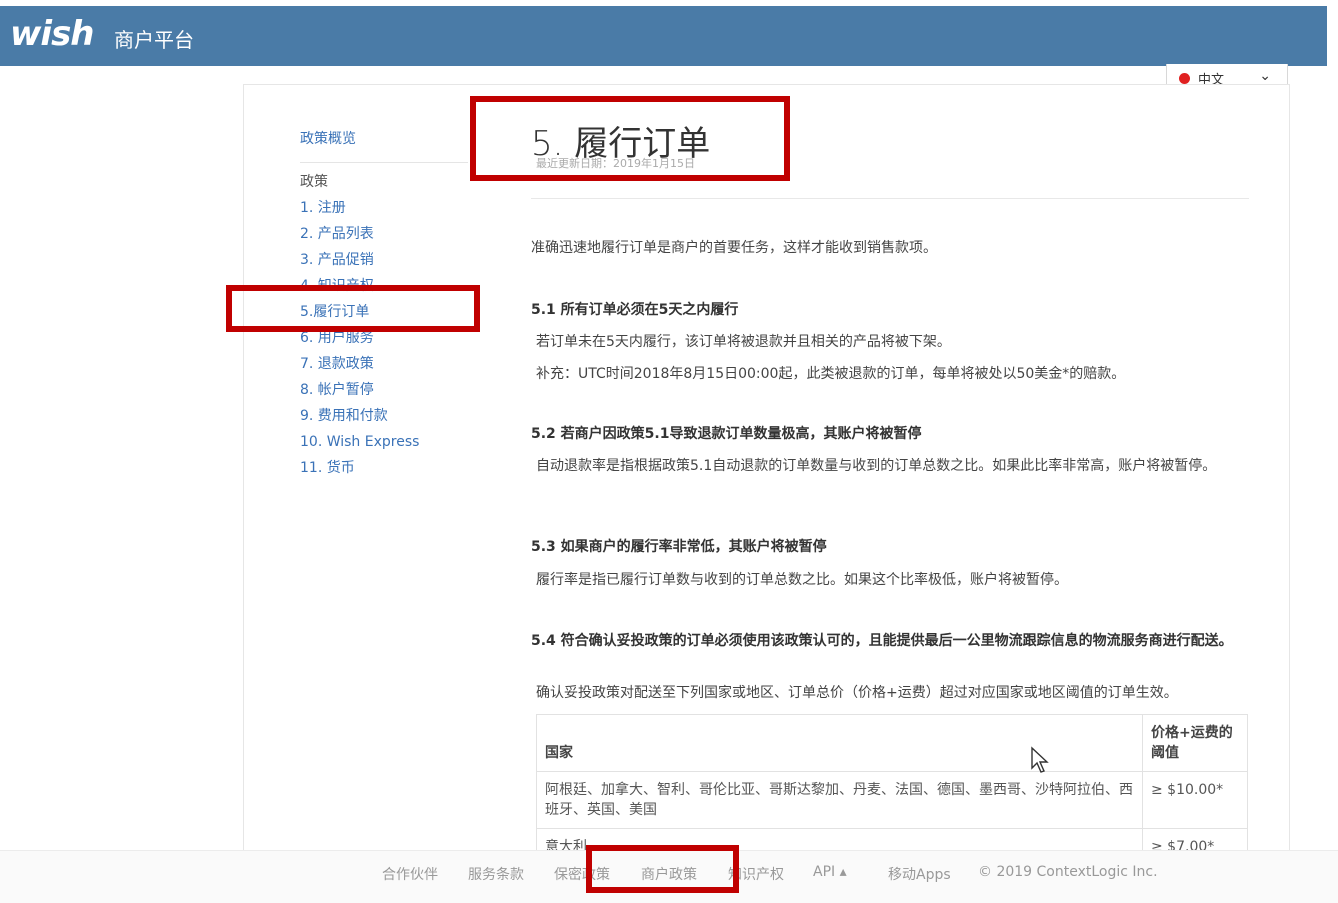 The width and height of the screenshot is (1338, 903). Describe the element at coordinates (384, 162) in the screenshot. I see `sidebar-divider` at that location.